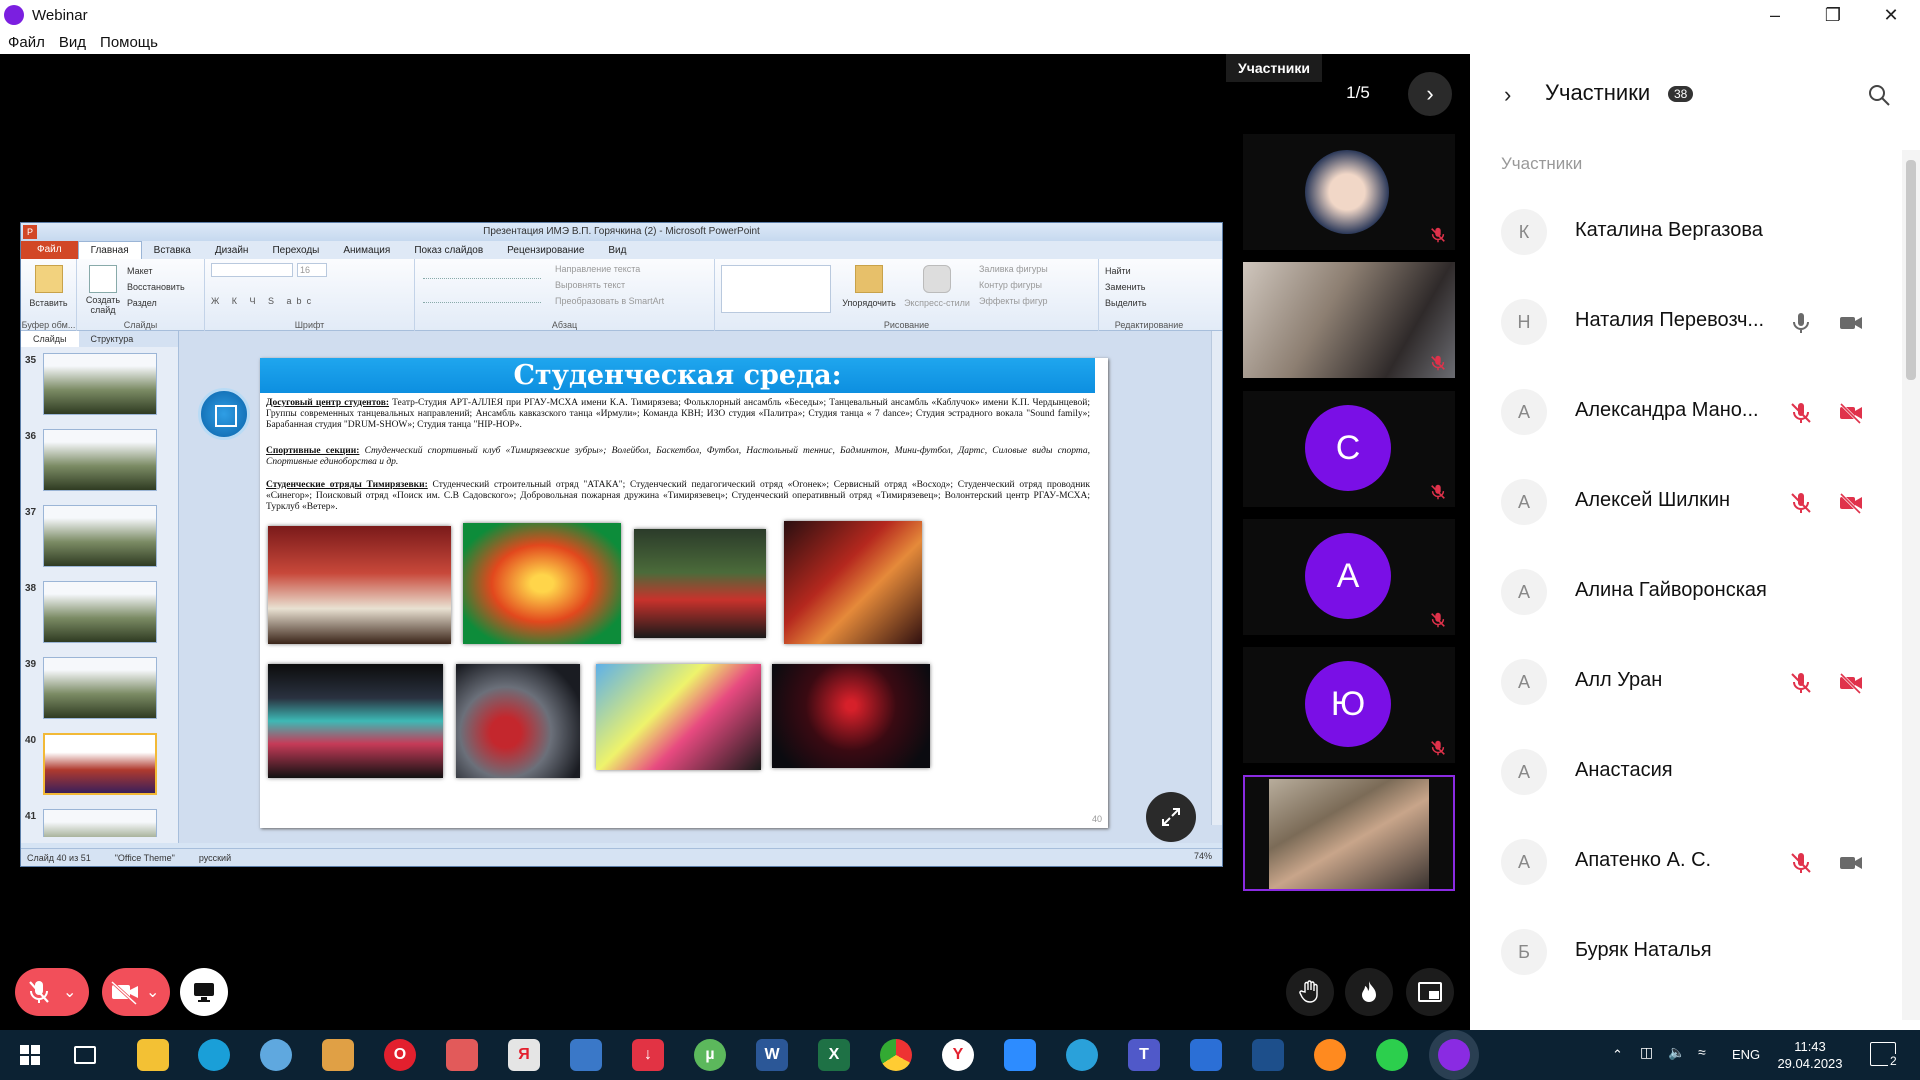 The width and height of the screenshot is (1920, 1080). Describe the element at coordinates (295, 250) in the screenshot. I see `ppt-tab-transitions: Переходы` at that location.